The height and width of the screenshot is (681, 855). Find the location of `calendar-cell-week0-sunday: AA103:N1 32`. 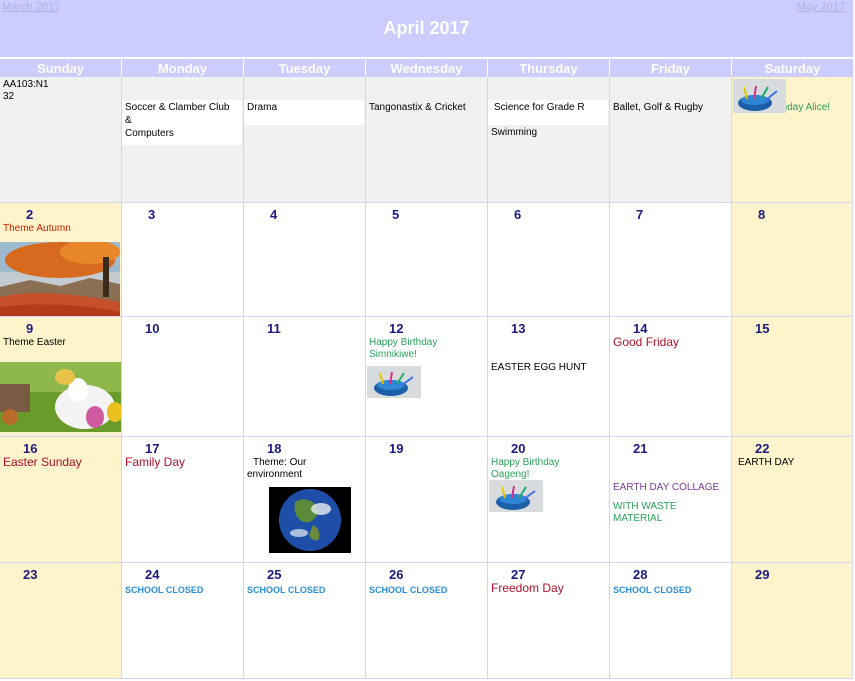

calendar-cell-week0-sunday: AA103:N1 32 is located at coordinates (61, 140).